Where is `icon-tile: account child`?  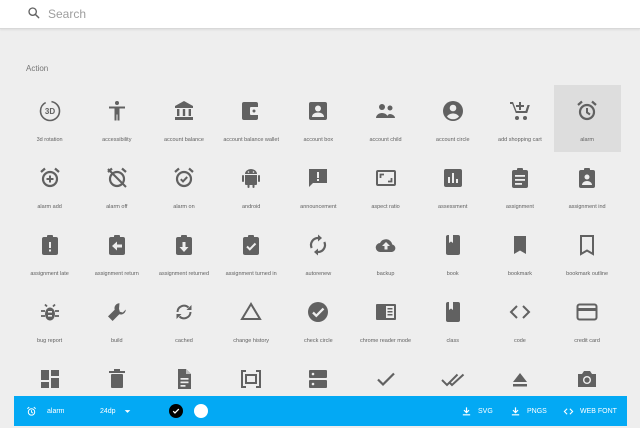
icon-tile: account child is located at coordinates (385, 118).